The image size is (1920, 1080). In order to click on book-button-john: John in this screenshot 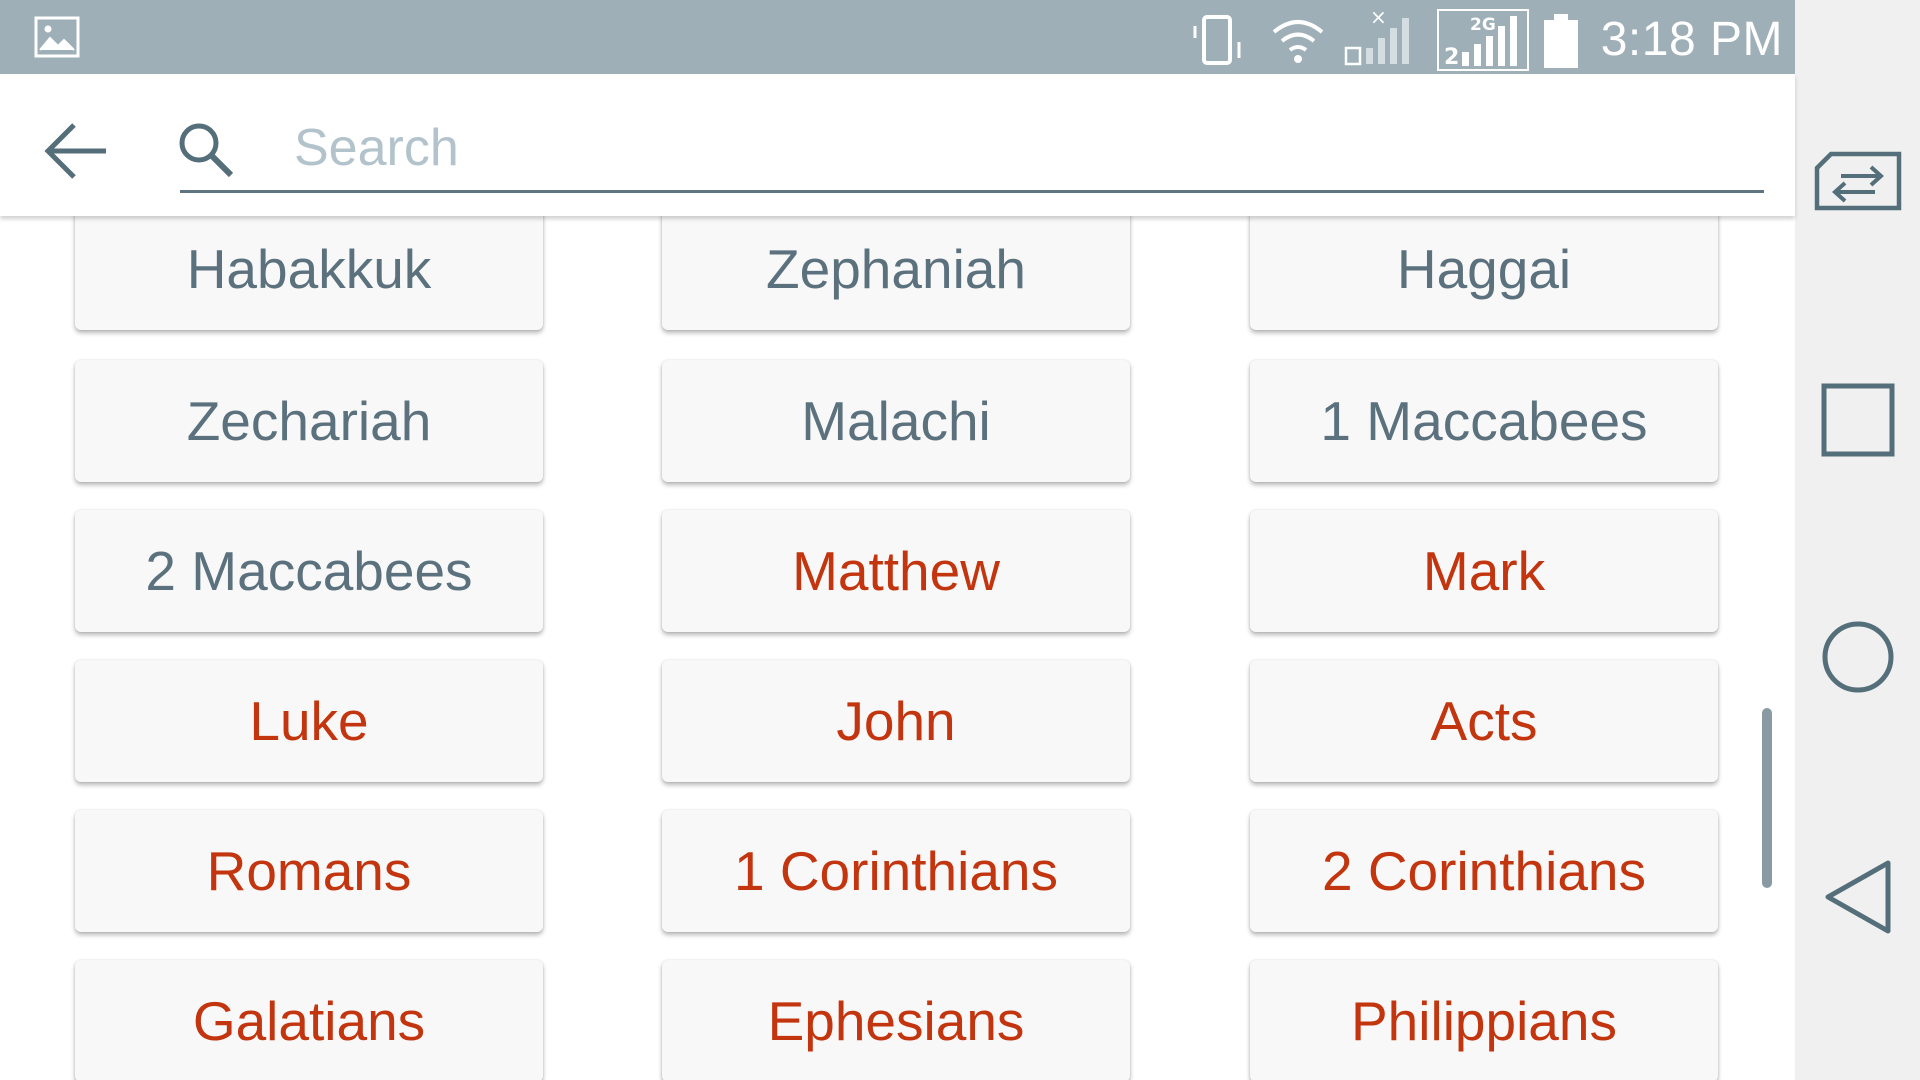, I will do `click(896, 721)`.